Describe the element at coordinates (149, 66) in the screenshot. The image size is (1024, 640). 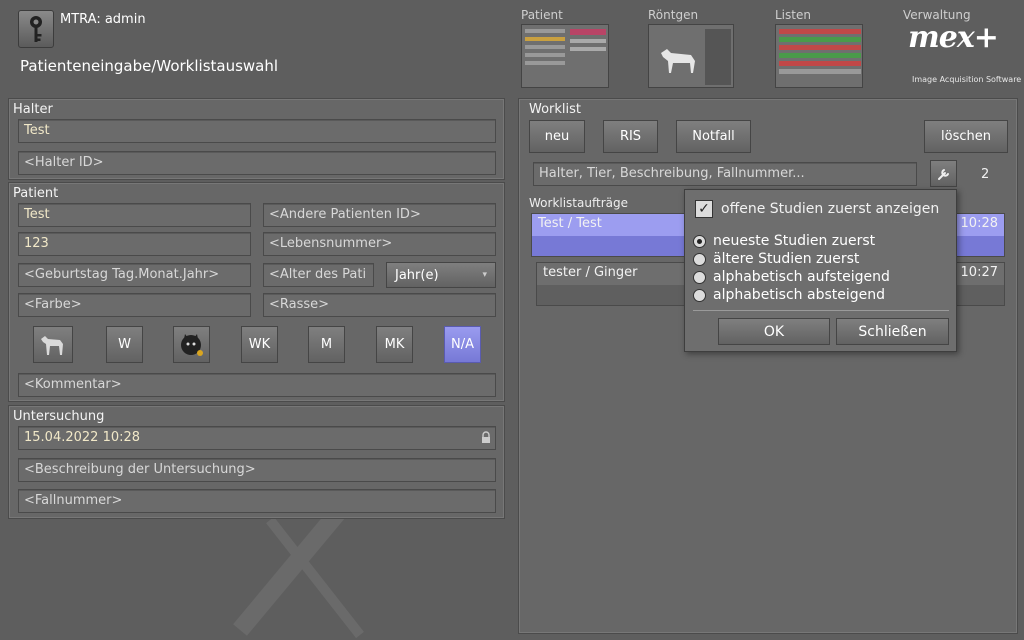
I see `page-title: Patienteneingabe/Worklistauswahl` at that location.